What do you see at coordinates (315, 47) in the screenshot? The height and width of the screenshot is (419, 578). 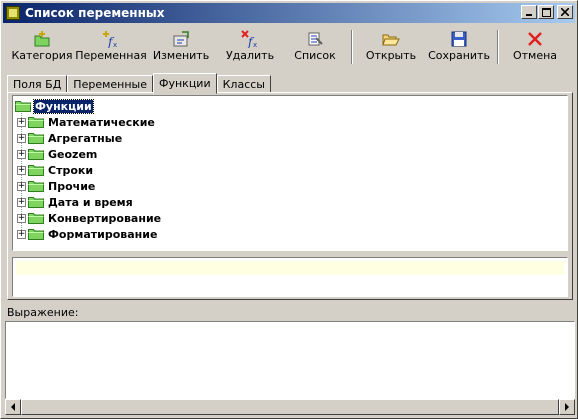 I see `list-button: Список` at bounding box center [315, 47].